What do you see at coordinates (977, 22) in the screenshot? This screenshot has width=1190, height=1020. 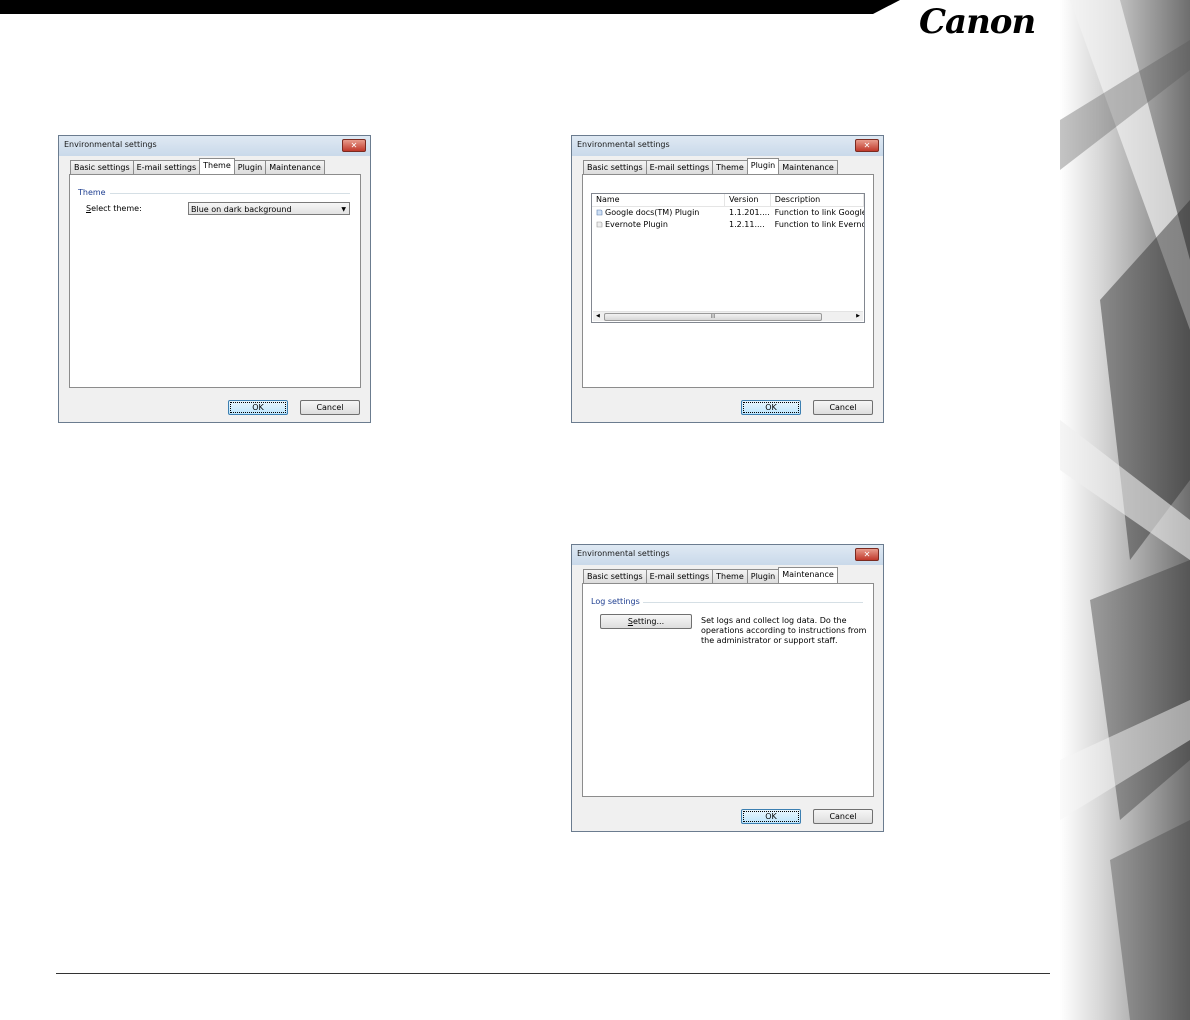 I see `canon-logo: Canon` at bounding box center [977, 22].